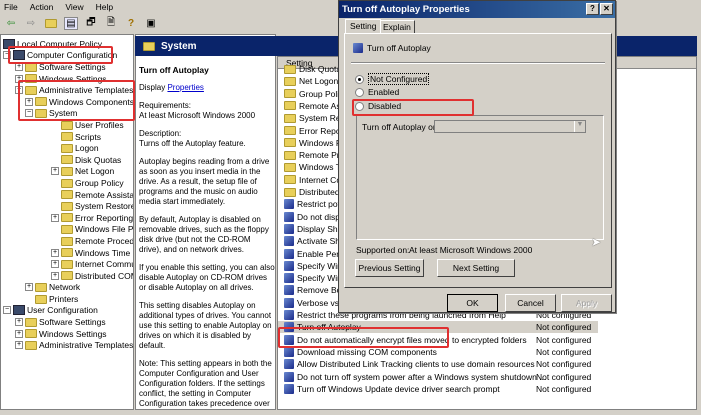  Describe the element at coordinates (11, 7) in the screenshot. I see `menu-file: File` at that location.